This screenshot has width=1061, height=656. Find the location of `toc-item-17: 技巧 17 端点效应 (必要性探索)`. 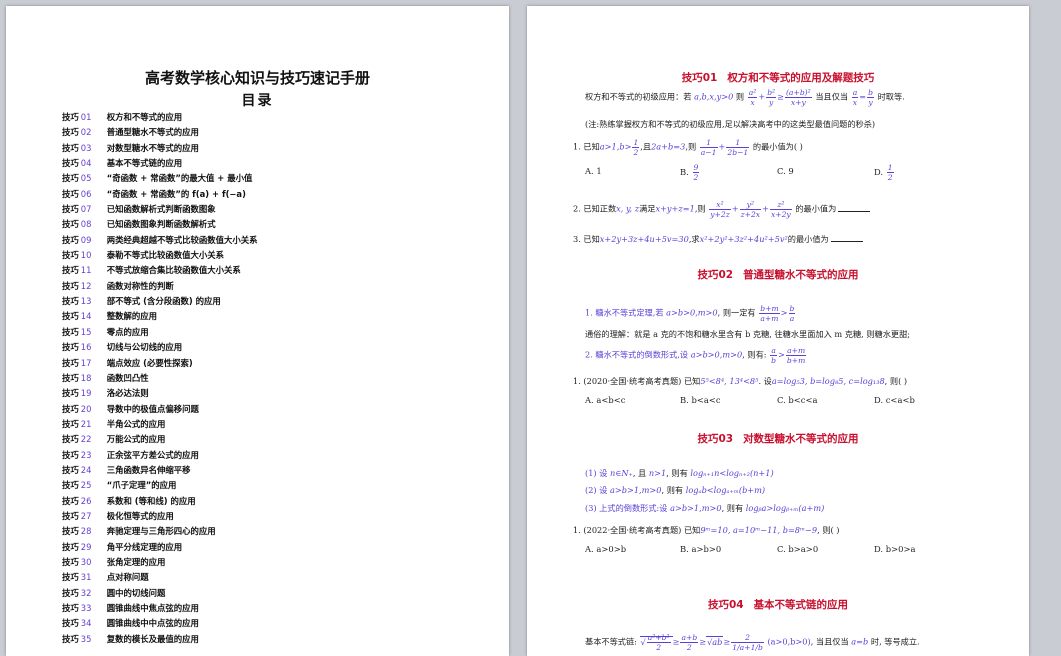

toc-item-17: 技巧 17 端点效应 (必要性探索) is located at coordinates (160, 363).